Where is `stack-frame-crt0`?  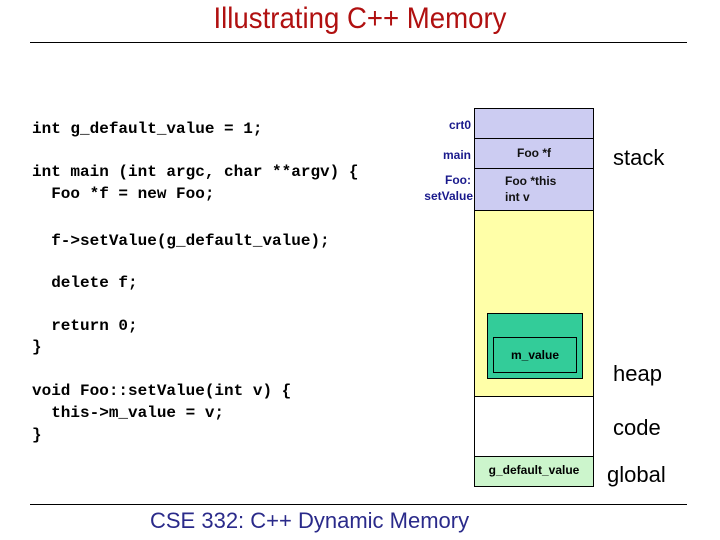
stack-frame-crt0 is located at coordinates (534, 124).